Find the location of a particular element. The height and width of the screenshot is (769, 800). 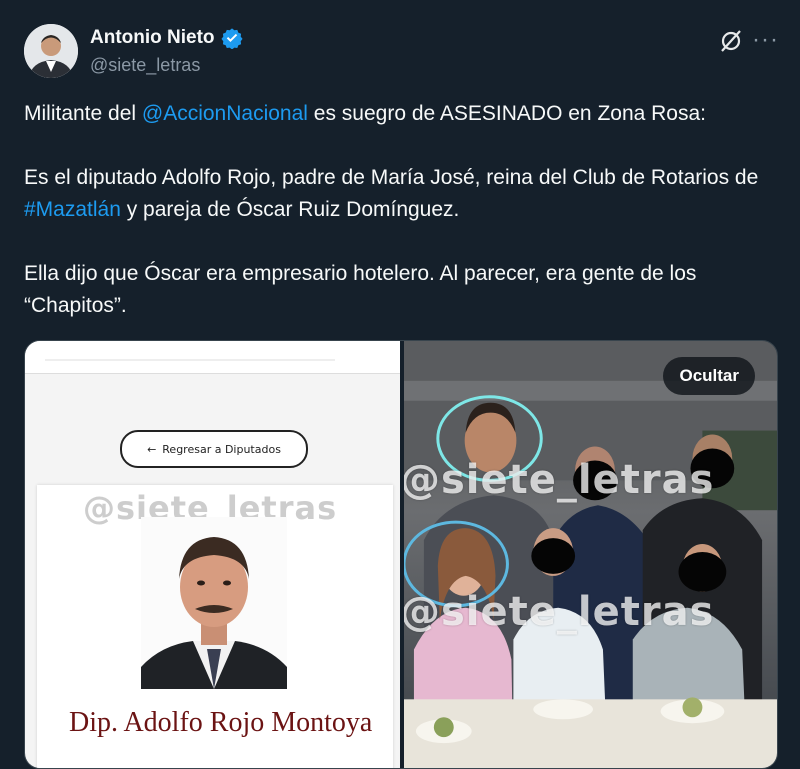

avatar is located at coordinates (51, 51).